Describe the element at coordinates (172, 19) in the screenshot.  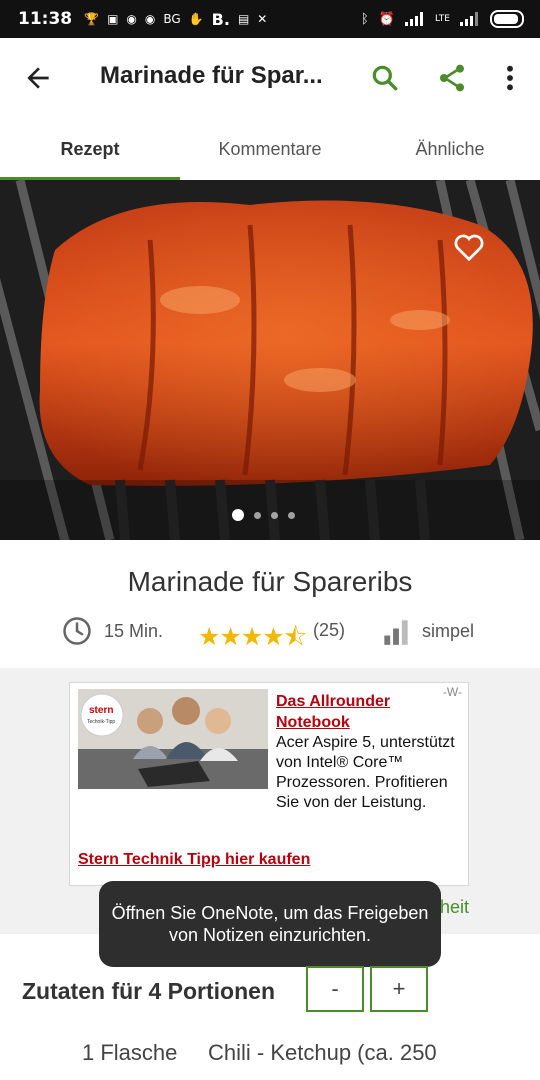
I see `bg-notification: BG` at that location.